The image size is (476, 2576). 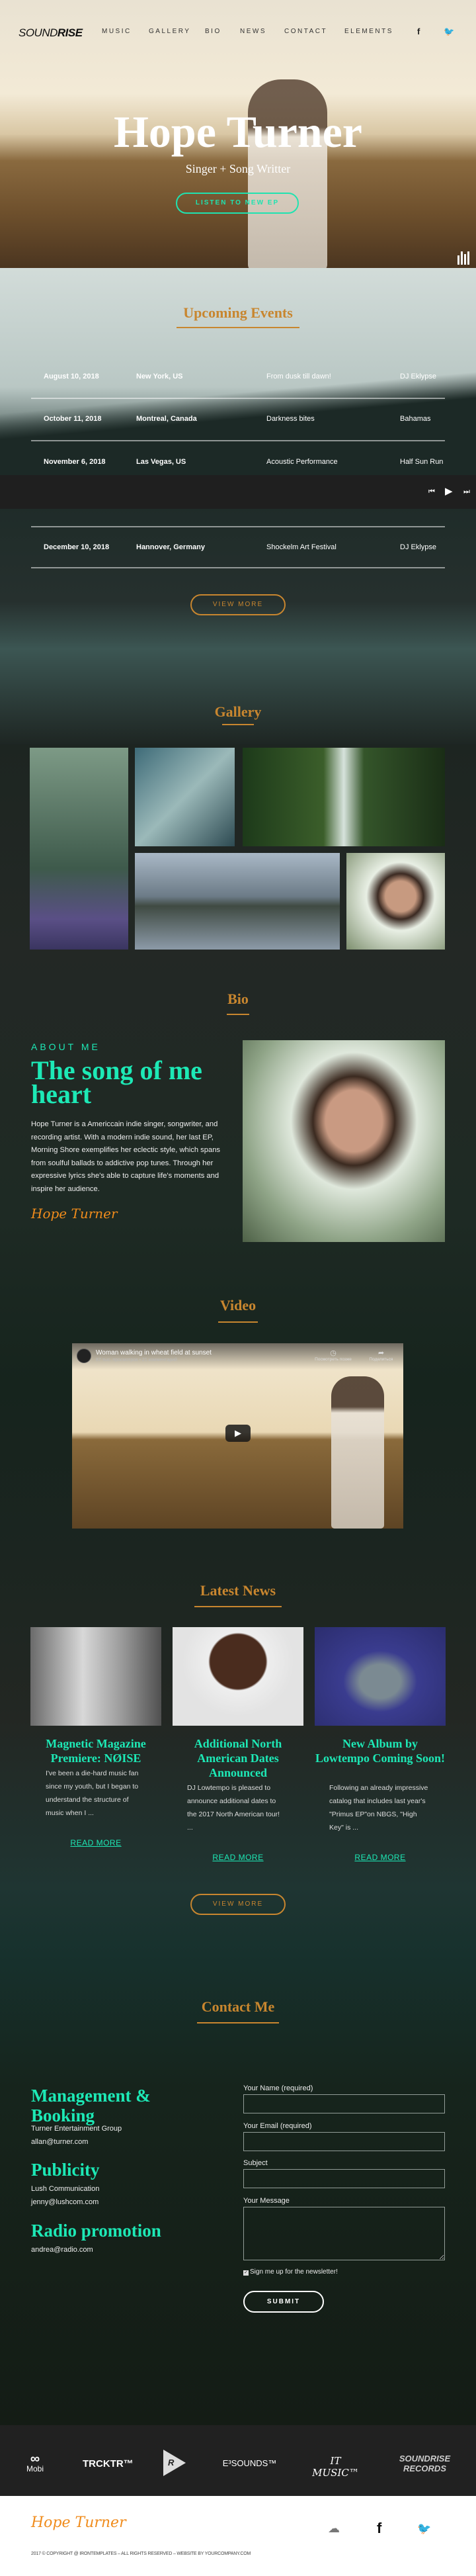 I want to click on news-heading: New Album by Lowtempo Coming Soon!, so click(x=380, y=1750).